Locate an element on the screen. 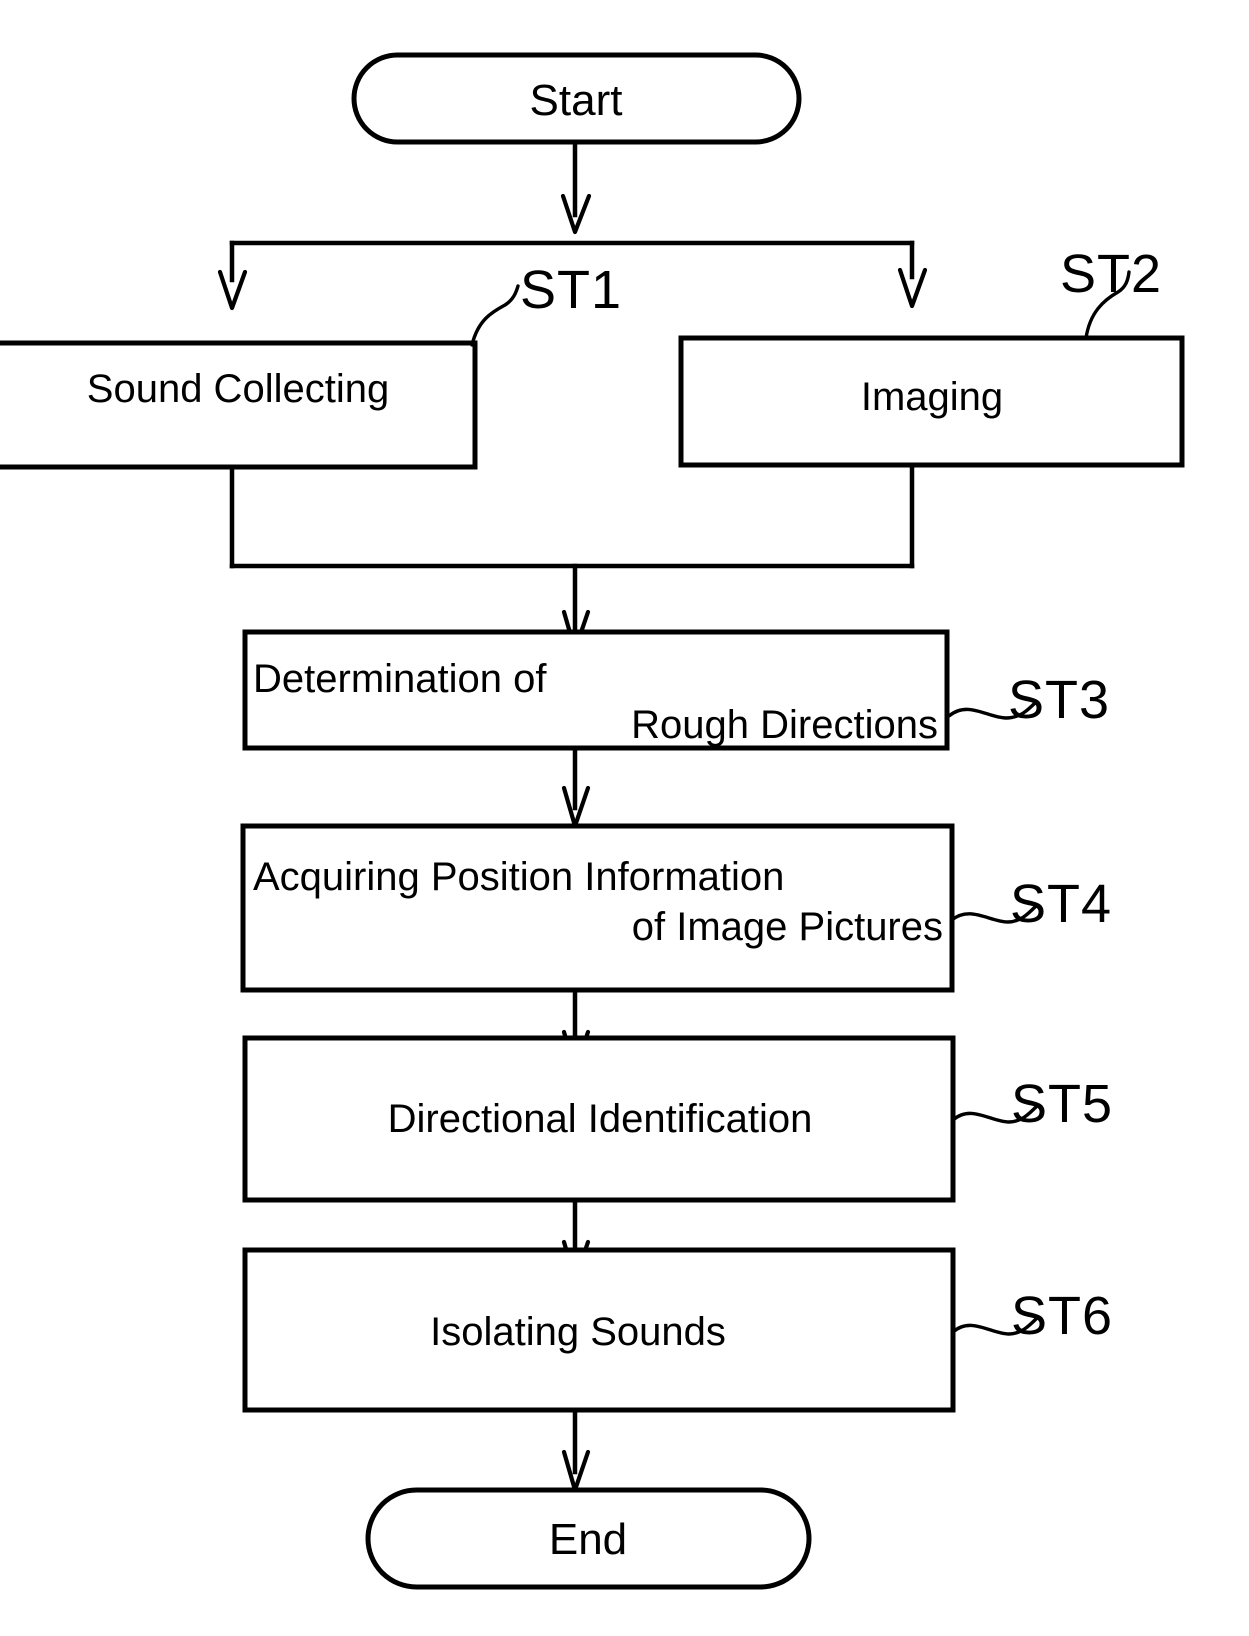 The image size is (1249, 1636). node-st5: Directional Identification is located at coordinates (599, 1119).